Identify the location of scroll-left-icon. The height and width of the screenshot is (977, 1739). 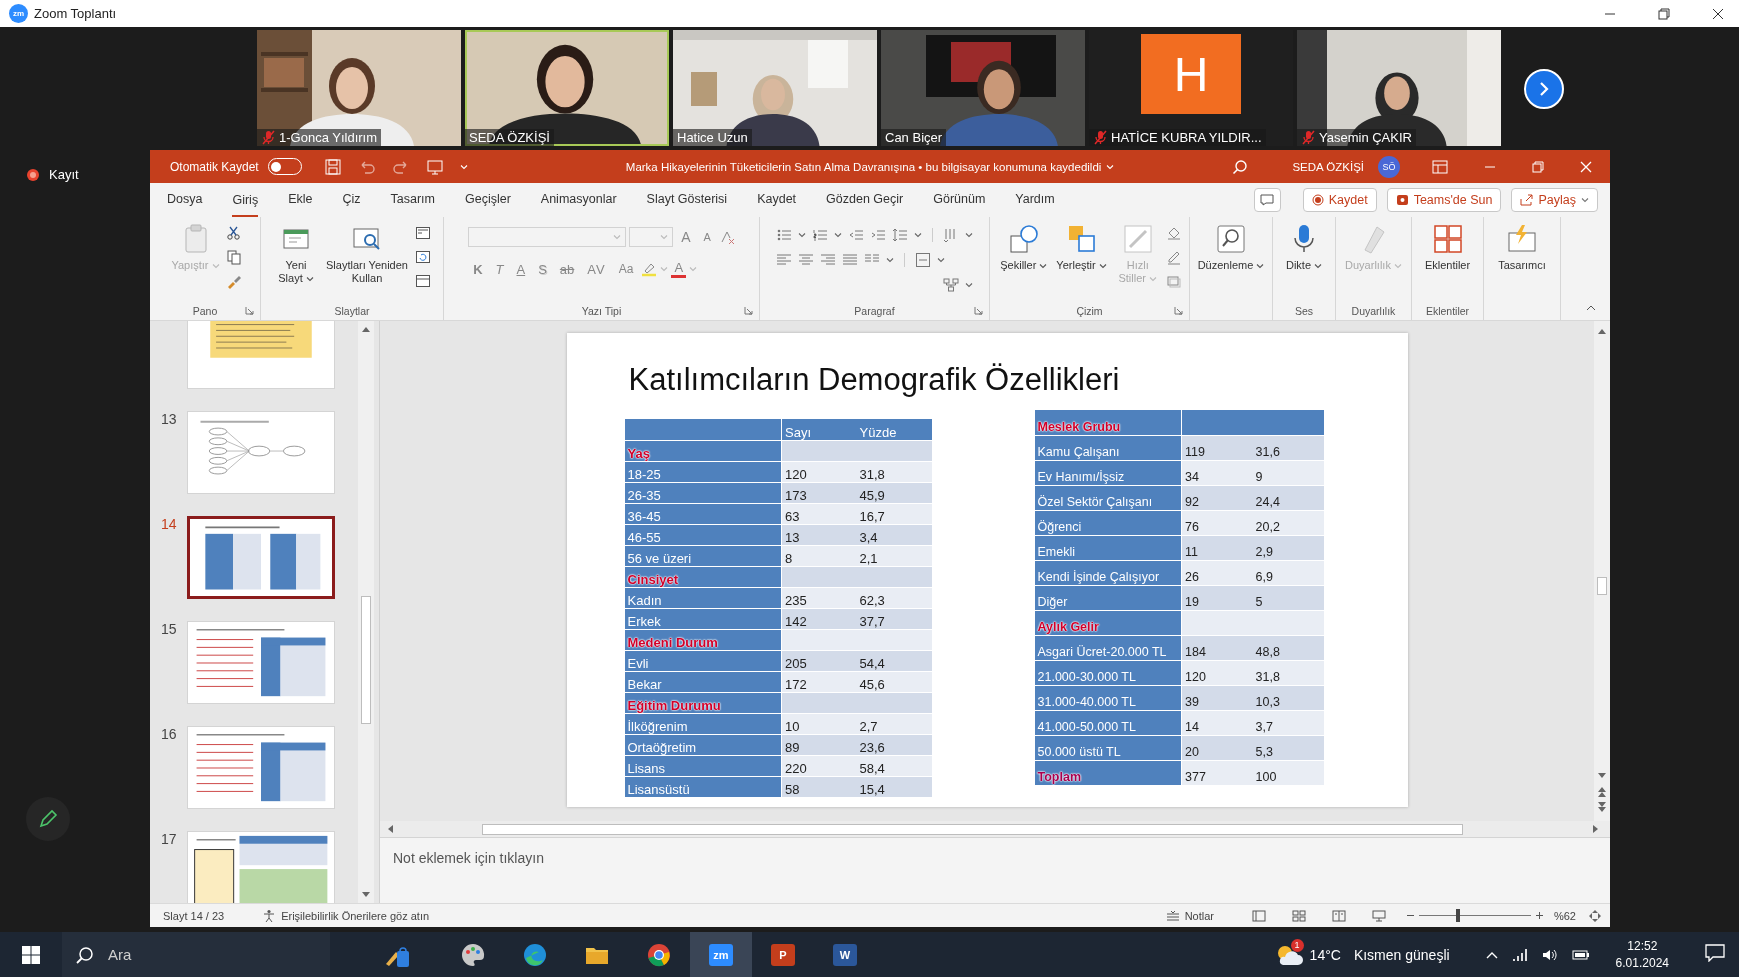
(390, 829).